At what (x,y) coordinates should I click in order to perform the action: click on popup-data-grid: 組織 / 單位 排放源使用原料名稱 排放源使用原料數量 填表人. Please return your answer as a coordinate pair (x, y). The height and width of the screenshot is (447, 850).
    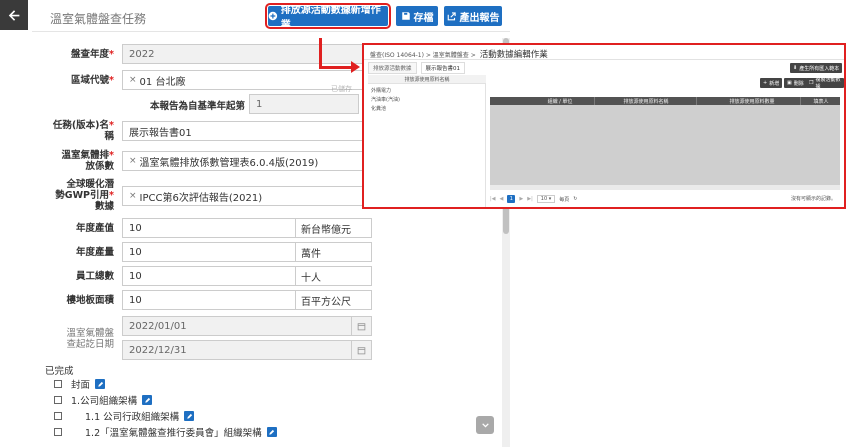
    Looking at the image, I should click on (665, 143).